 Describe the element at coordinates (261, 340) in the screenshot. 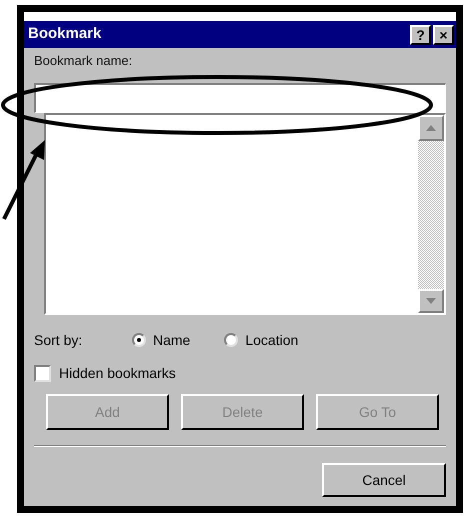

I see `sort-radio: Location` at that location.